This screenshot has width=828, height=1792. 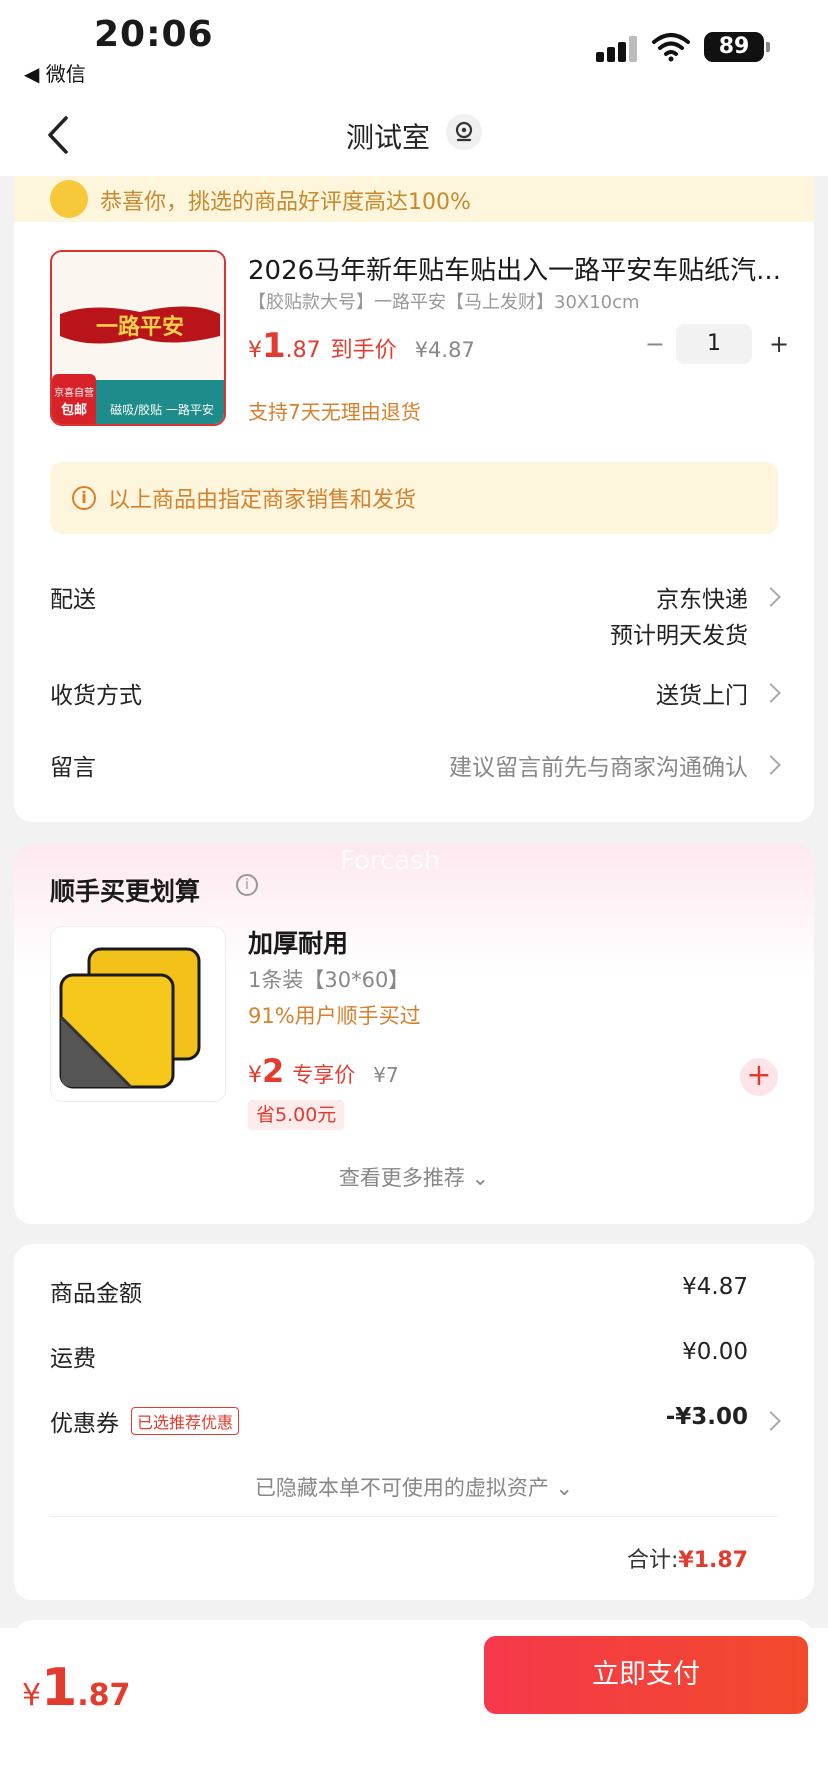 What do you see at coordinates (162, 409) in the screenshot?
I see `svg-text: 磁吸/胶贴 一路平安` at bounding box center [162, 409].